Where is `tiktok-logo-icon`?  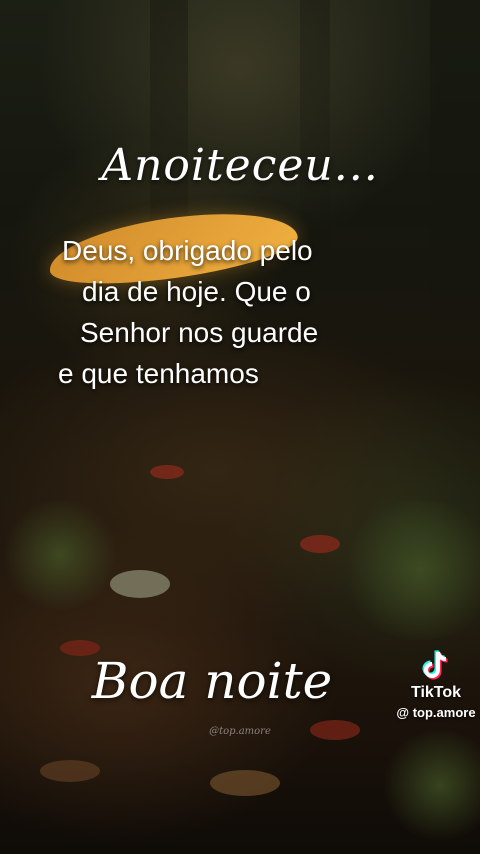 tiktok-logo-icon is located at coordinates (436, 666).